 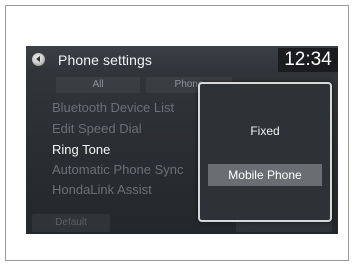 I want to click on back-icon, so click(x=38, y=59).